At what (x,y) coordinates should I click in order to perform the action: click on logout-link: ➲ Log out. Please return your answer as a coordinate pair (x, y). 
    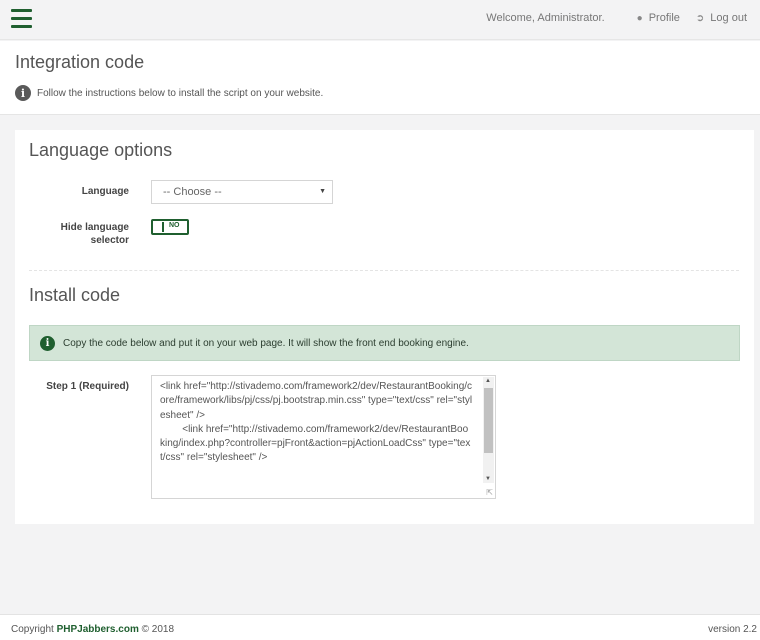
    Looking at the image, I should click on (721, 18).